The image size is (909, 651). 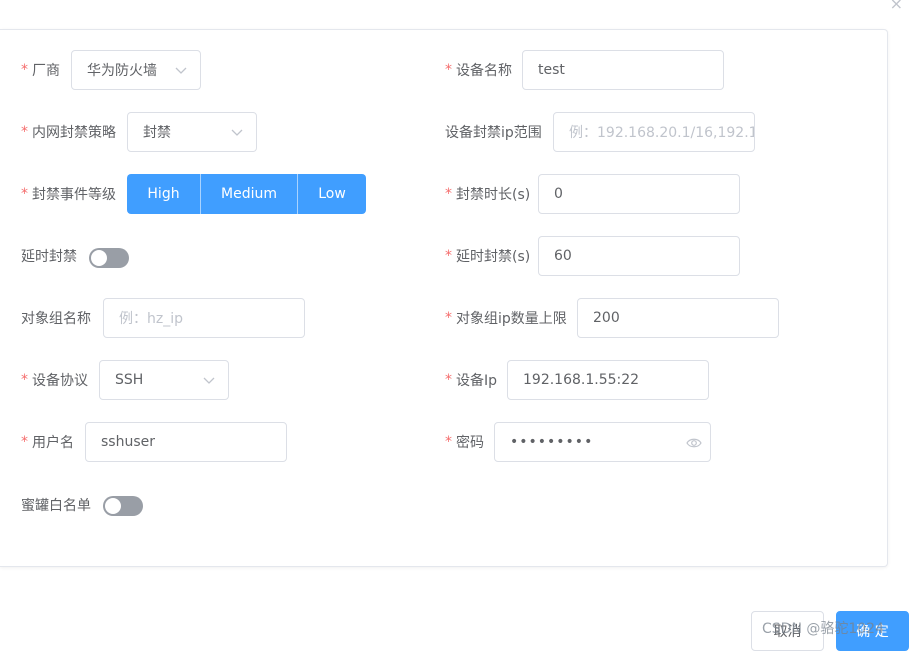 What do you see at coordinates (109, 258) in the screenshot?
I see `delay-ban-toggle` at bounding box center [109, 258].